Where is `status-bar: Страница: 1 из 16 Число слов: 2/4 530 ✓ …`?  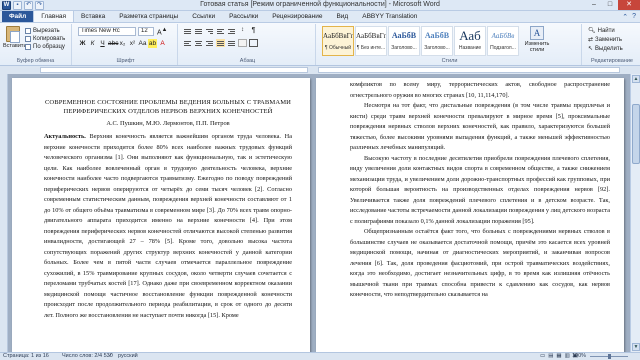 status-bar: Страница: 1 из 16 Число слов: 2/4 530 ✓ … is located at coordinates (320, 356).